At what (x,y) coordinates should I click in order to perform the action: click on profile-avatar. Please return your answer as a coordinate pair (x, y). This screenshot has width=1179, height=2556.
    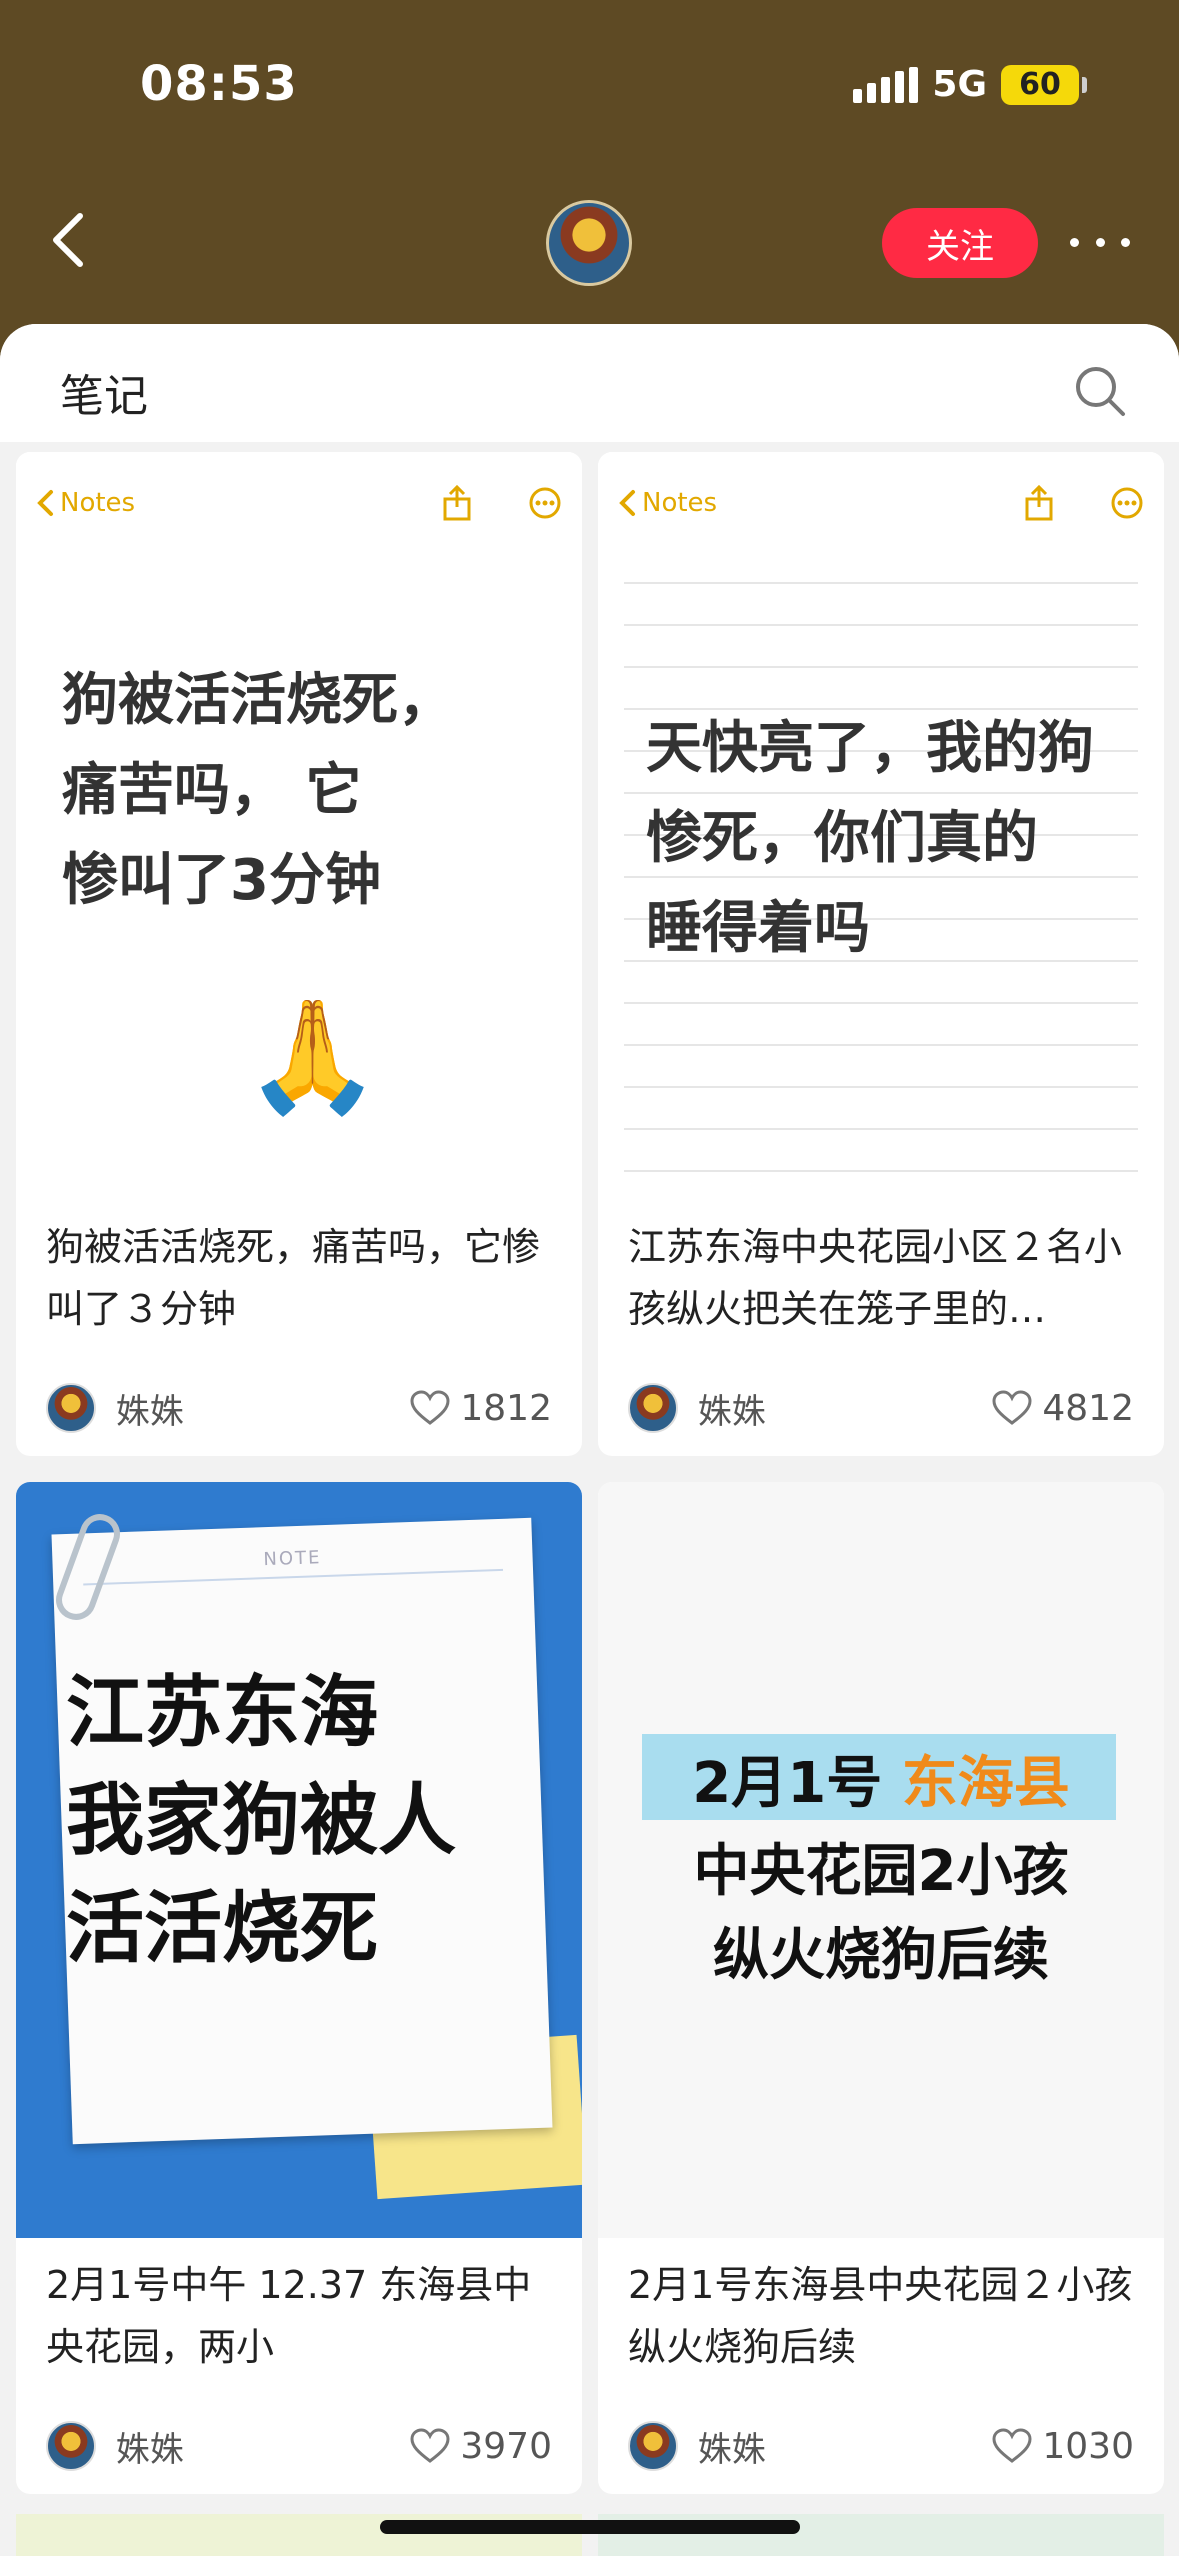
    Looking at the image, I should click on (589, 243).